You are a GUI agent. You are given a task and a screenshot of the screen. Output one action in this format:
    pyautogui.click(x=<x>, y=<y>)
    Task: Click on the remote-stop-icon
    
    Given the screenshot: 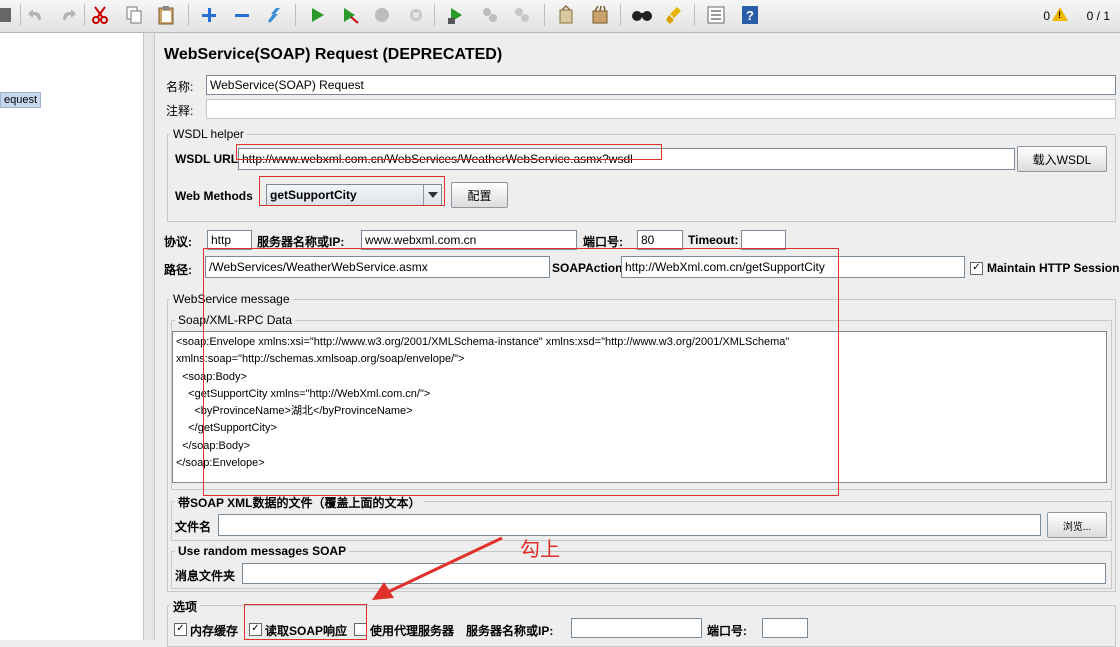 What is the action you would take?
    pyautogui.click(x=490, y=15)
    